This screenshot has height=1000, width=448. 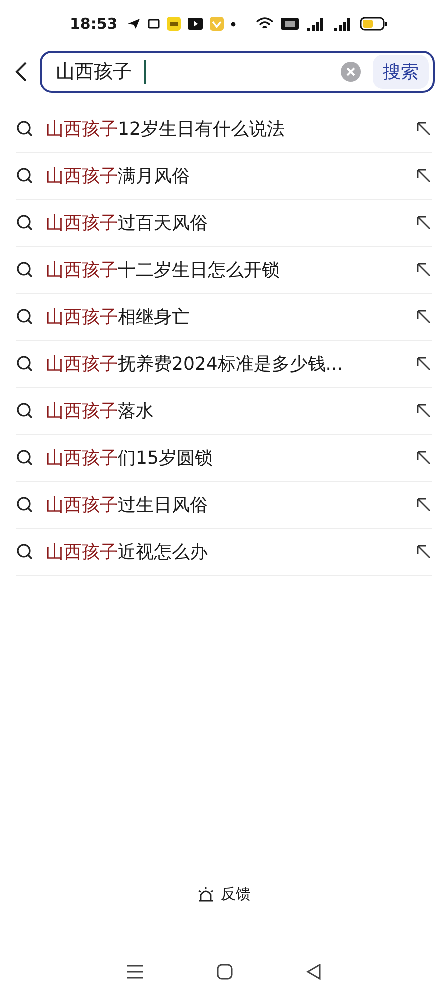 What do you see at coordinates (225, 505) in the screenshot?
I see `suggestion-item: 山西孩子过生日风俗` at bounding box center [225, 505].